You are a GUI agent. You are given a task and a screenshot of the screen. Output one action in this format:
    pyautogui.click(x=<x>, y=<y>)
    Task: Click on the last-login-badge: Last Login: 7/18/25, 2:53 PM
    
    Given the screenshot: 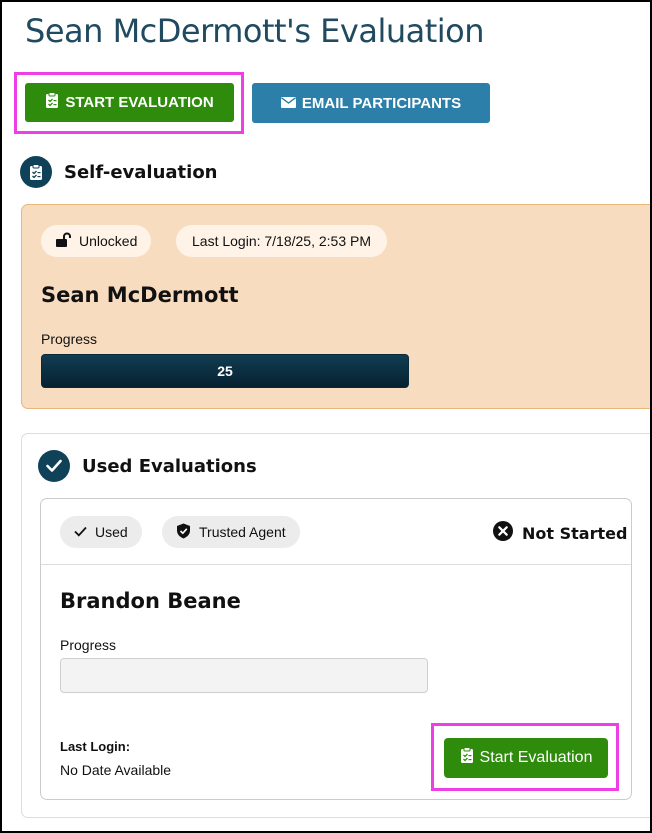 What is the action you would take?
    pyautogui.click(x=282, y=241)
    